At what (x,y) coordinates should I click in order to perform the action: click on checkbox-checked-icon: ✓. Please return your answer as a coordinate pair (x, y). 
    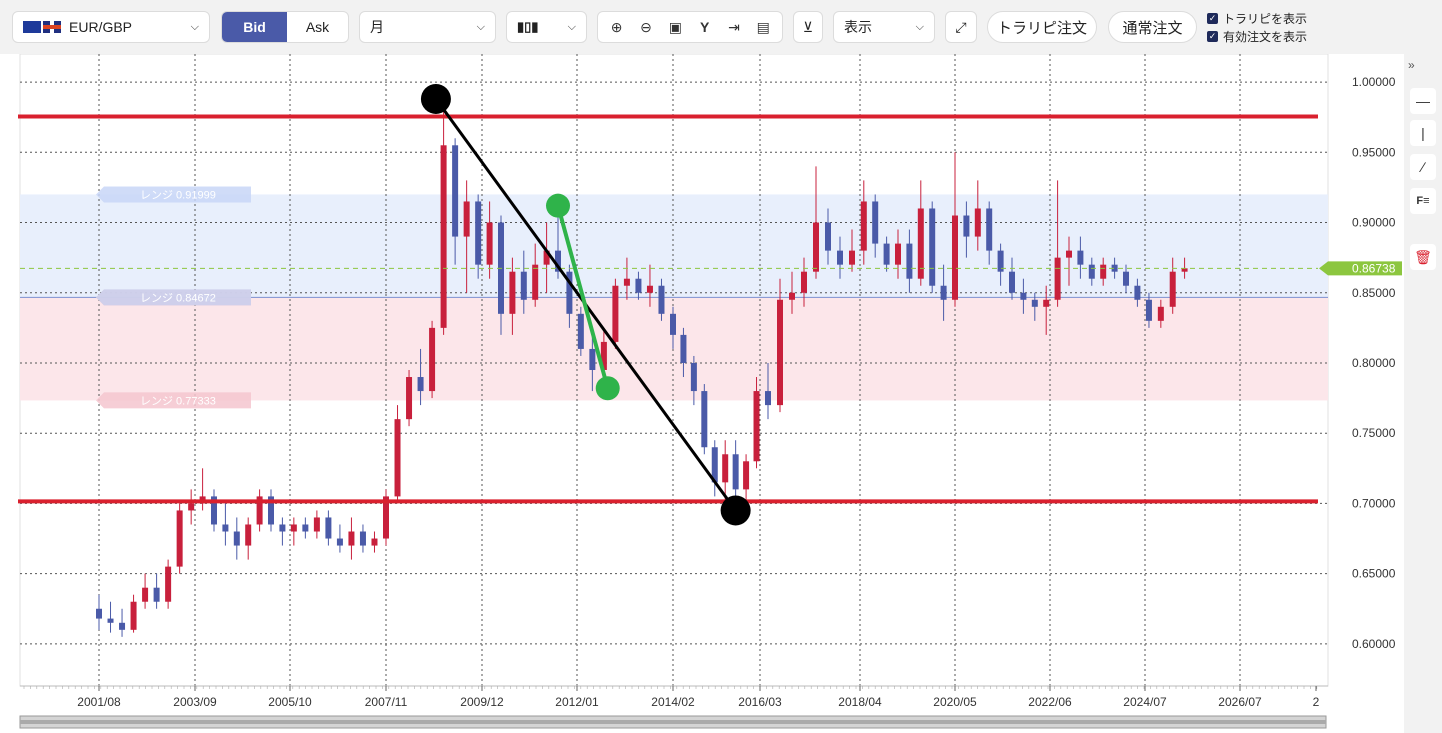
    Looking at the image, I should click on (1212, 18).